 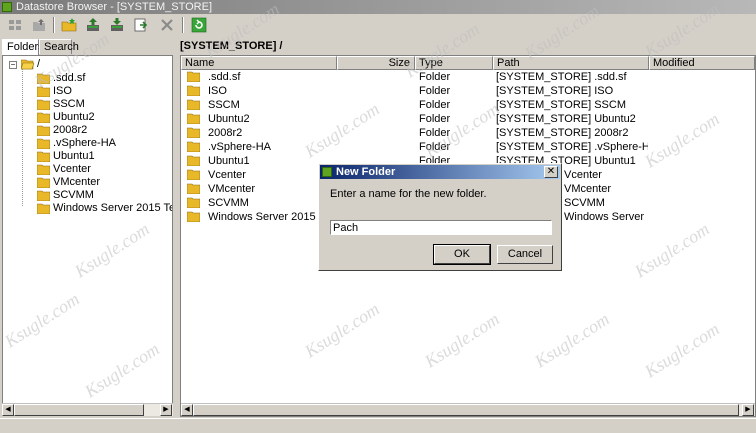 I want to click on folder-name-input, so click(x=441, y=227).